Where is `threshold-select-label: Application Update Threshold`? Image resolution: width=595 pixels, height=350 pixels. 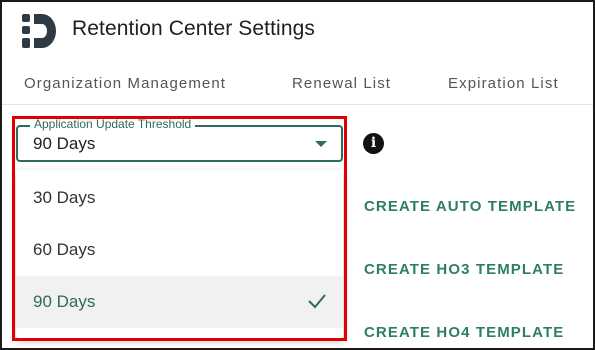
threshold-select-label: Application Update Threshold is located at coordinates (113, 124).